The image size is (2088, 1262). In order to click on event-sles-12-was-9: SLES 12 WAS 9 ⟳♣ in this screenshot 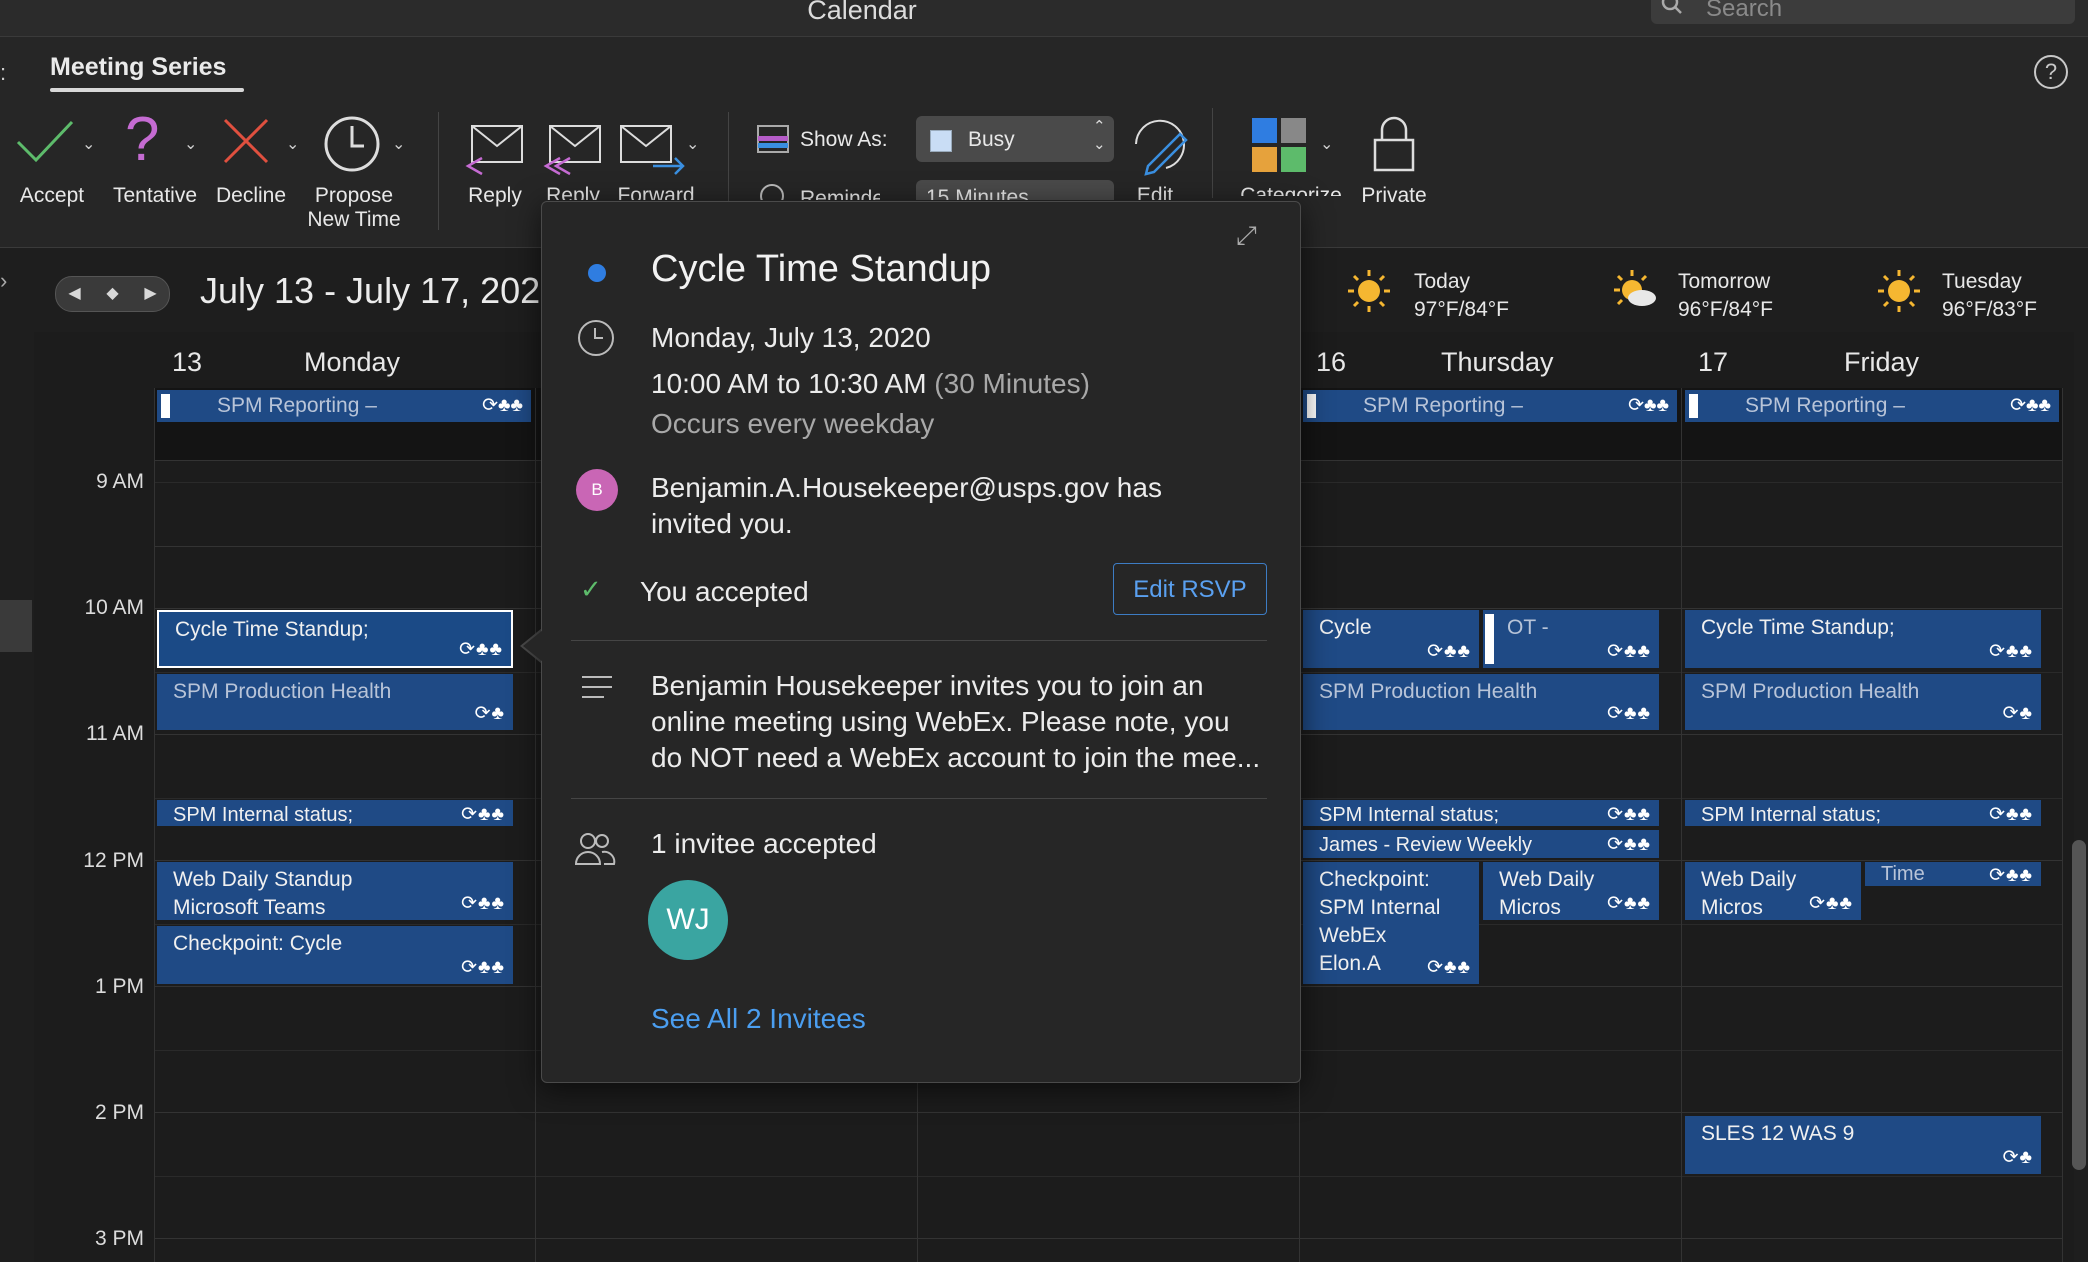, I will do `click(1863, 1145)`.